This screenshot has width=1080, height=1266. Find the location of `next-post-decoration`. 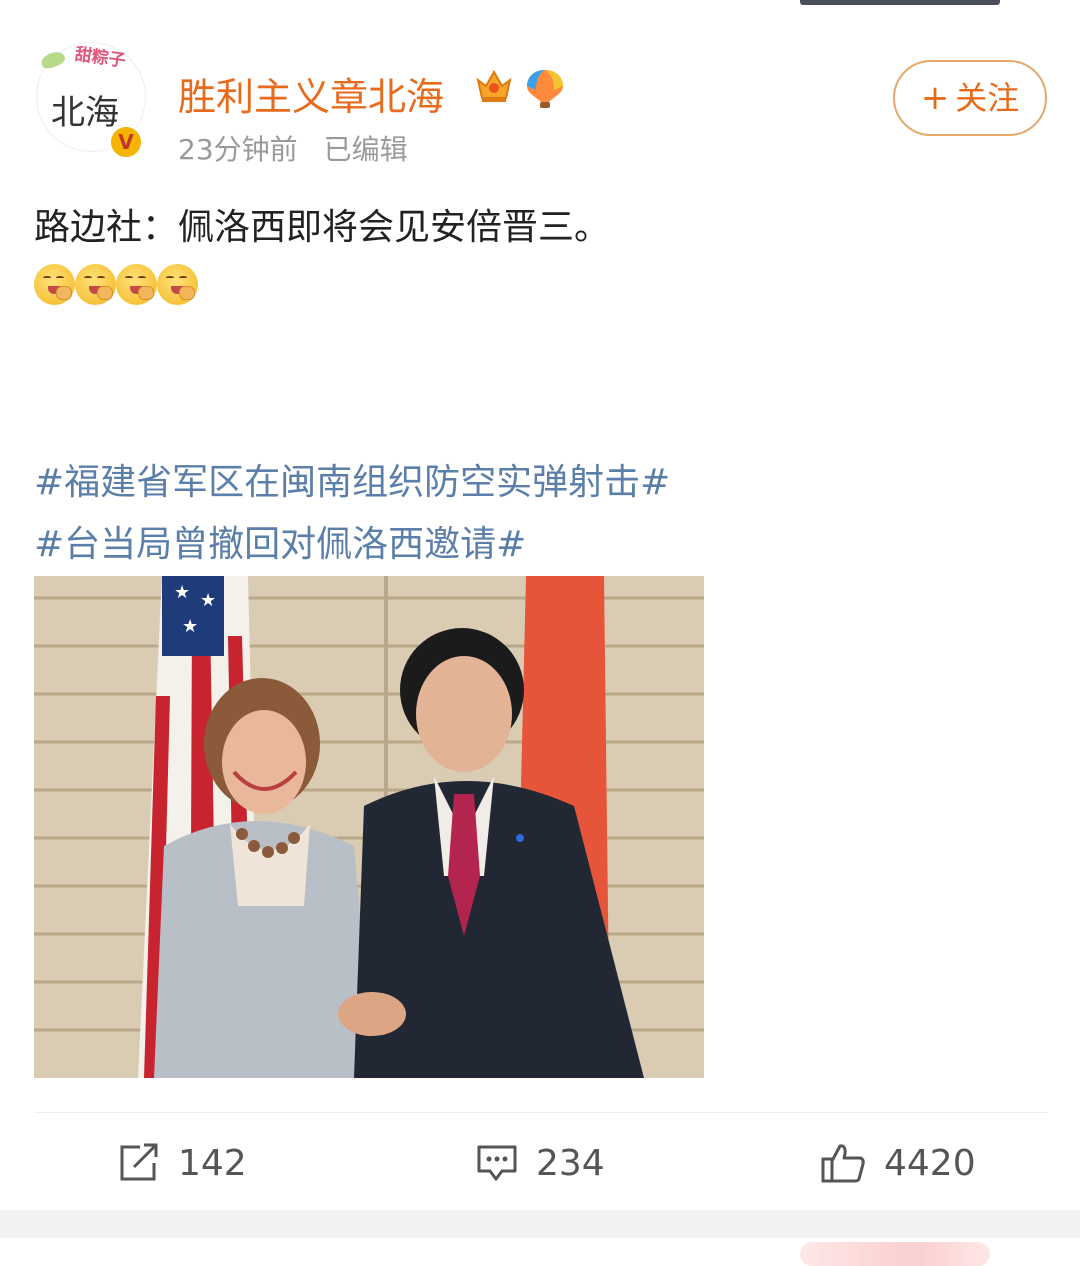

next-post-decoration is located at coordinates (895, 1254).